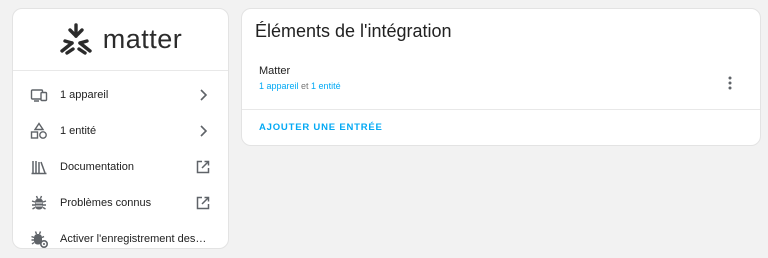 The height and width of the screenshot is (258, 768). What do you see at coordinates (76, 38) in the screenshot?
I see `matter-logo-icon` at bounding box center [76, 38].